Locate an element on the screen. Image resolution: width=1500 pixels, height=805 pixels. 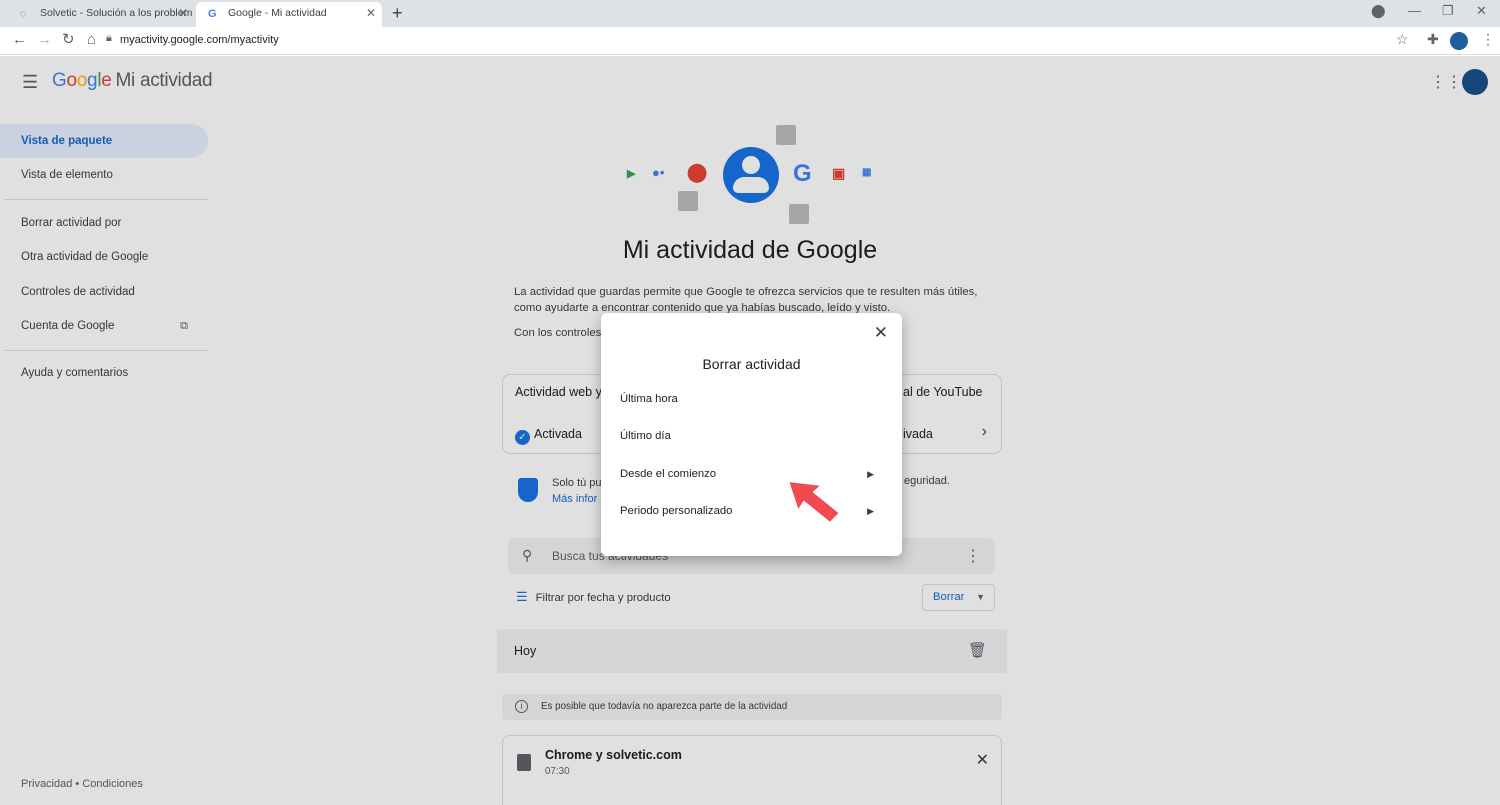
close-window-icon: ✕ is located at coordinates (1481, 11).